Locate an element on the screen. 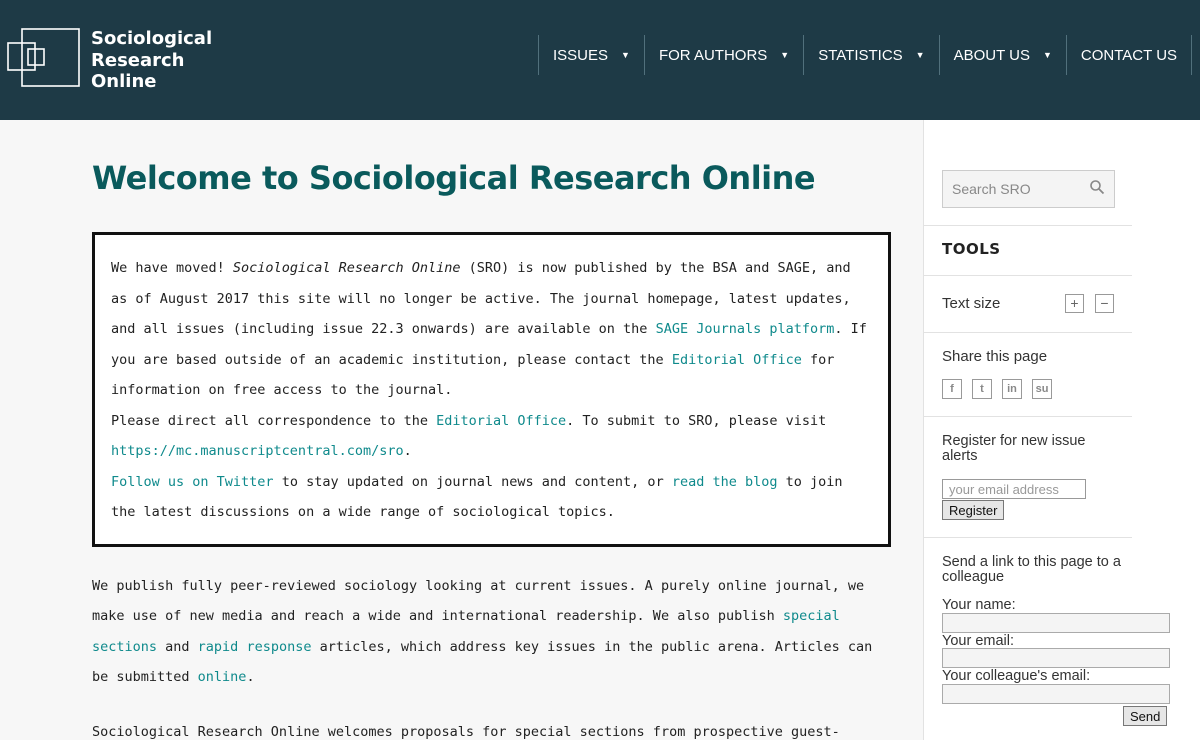 This screenshot has height=740, width=1200. search-box is located at coordinates (1028, 189).